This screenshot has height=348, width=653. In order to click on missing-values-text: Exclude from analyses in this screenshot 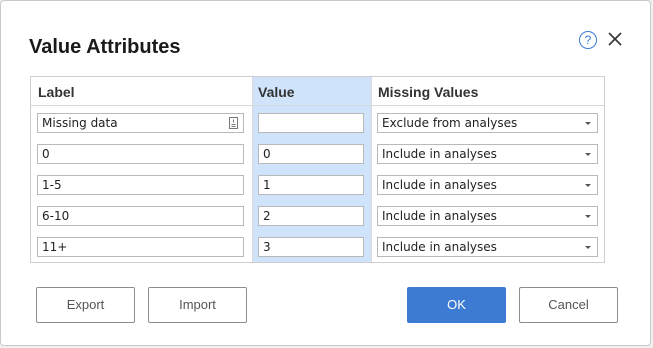, I will do `click(450, 123)`.